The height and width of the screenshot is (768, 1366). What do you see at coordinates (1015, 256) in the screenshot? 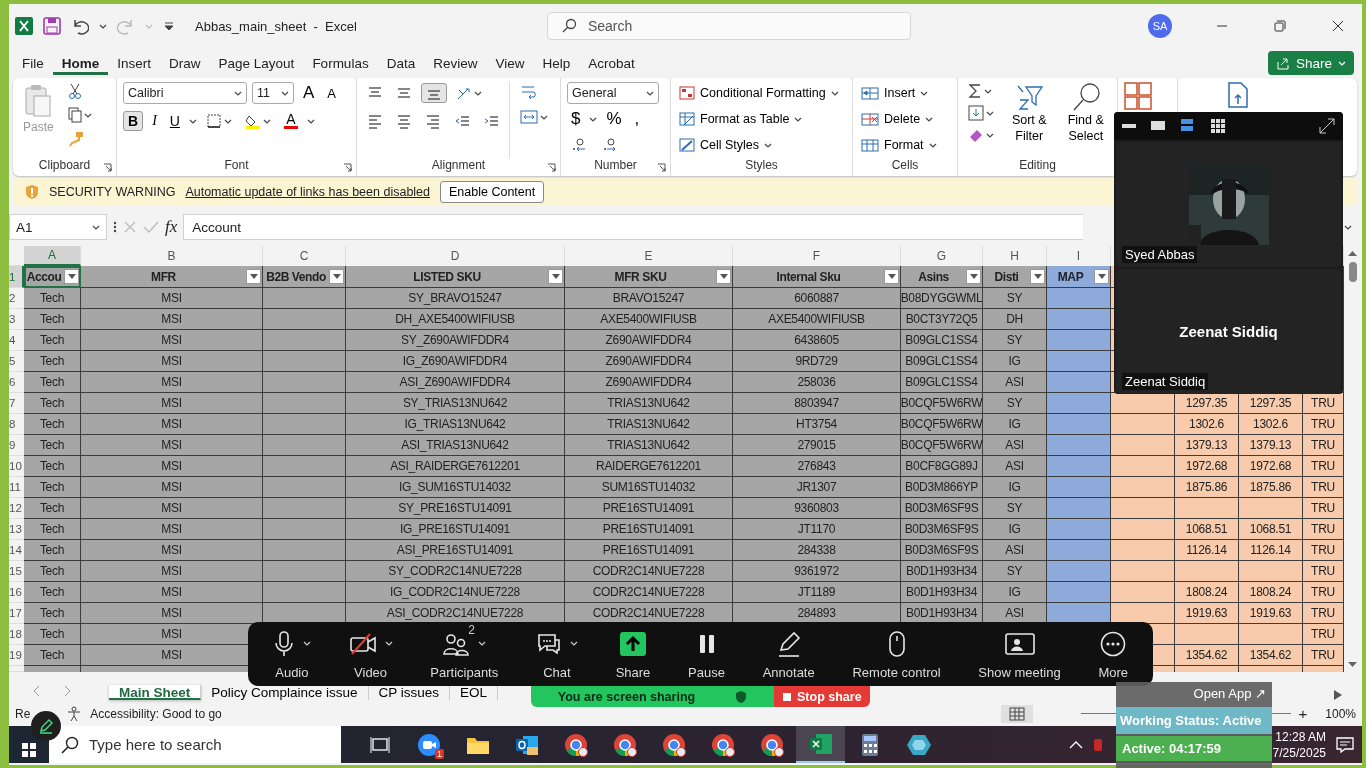
I see `column-header: H` at bounding box center [1015, 256].